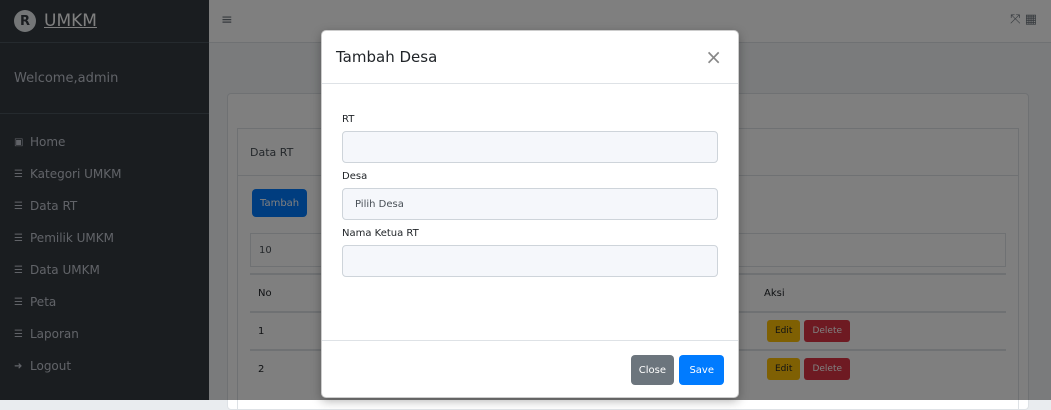  What do you see at coordinates (701, 370) in the screenshot?
I see `save-button: Save` at bounding box center [701, 370].